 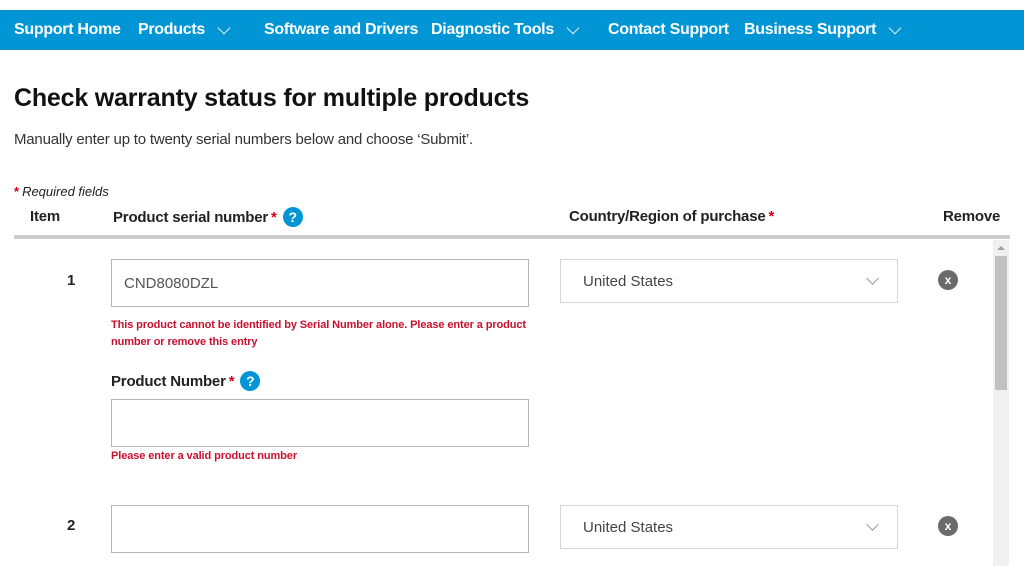 I want to click on nav-item-software-drivers: Software and Drivers, so click(x=341, y=30).